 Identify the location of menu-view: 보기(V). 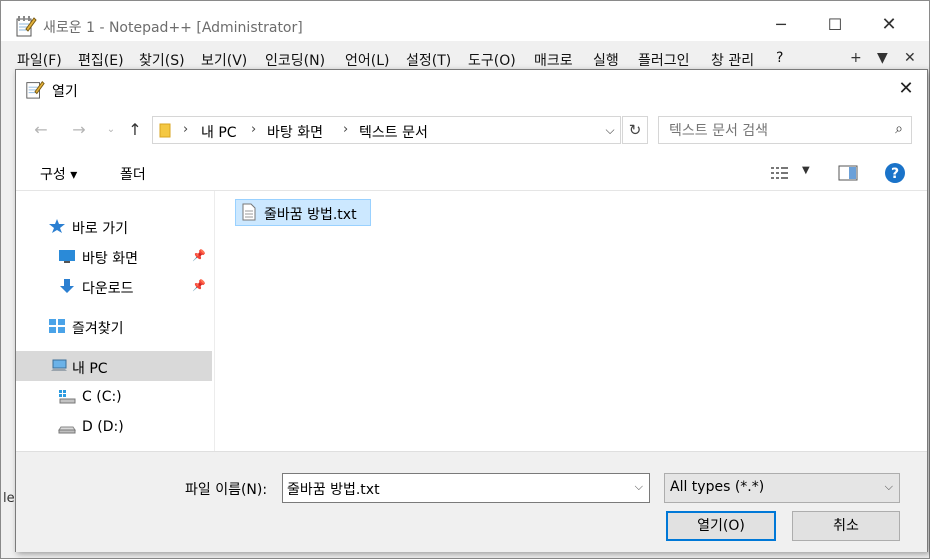
(224, 60).